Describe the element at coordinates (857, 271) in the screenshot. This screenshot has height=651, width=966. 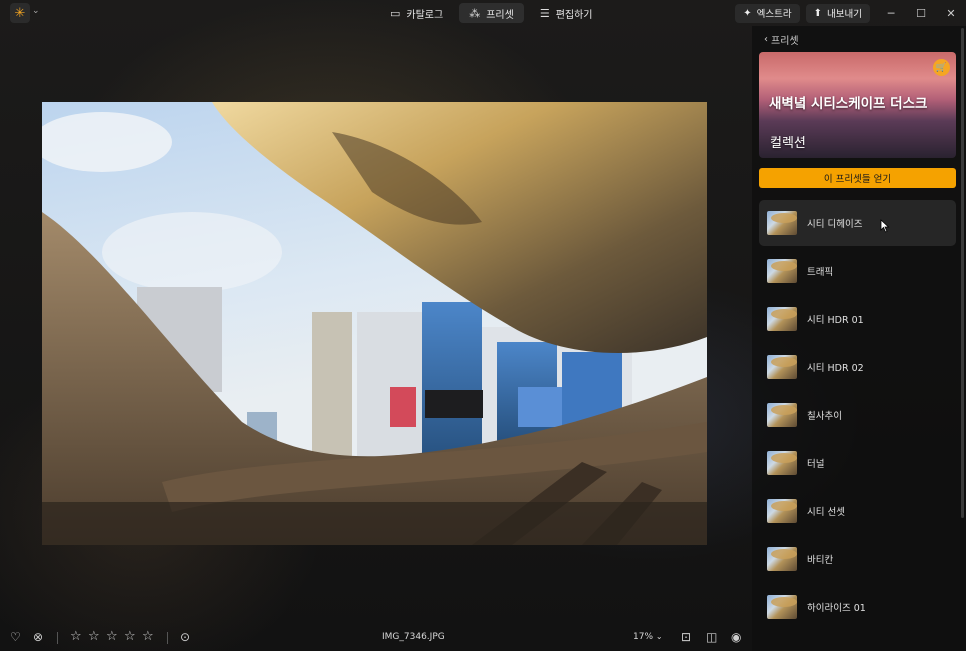
I see `preset-item-traffic: 트래픽` at that location.